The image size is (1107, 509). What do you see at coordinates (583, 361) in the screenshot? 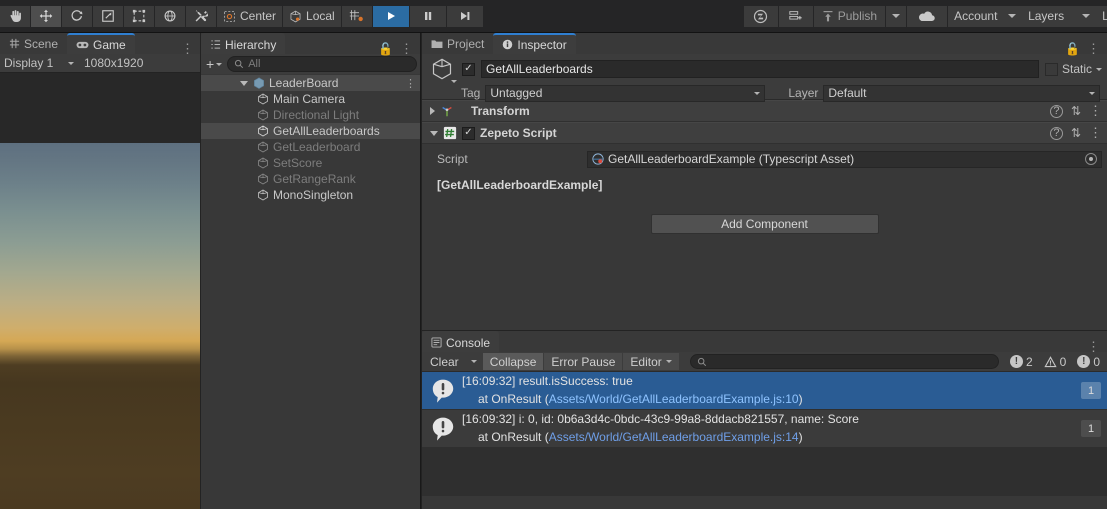
I see `error-pause-toggle: Error Pause` at bounding box center [583, 361].